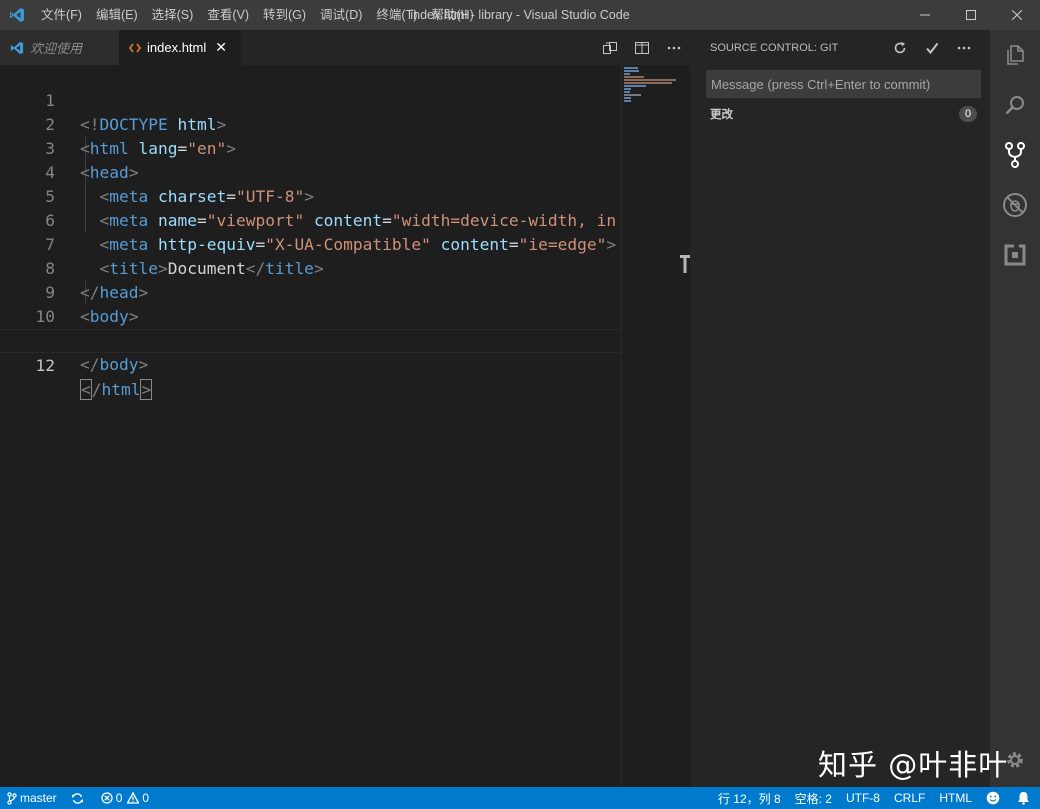  I want to click on changes-group: 更改 0, so click(840, 114).